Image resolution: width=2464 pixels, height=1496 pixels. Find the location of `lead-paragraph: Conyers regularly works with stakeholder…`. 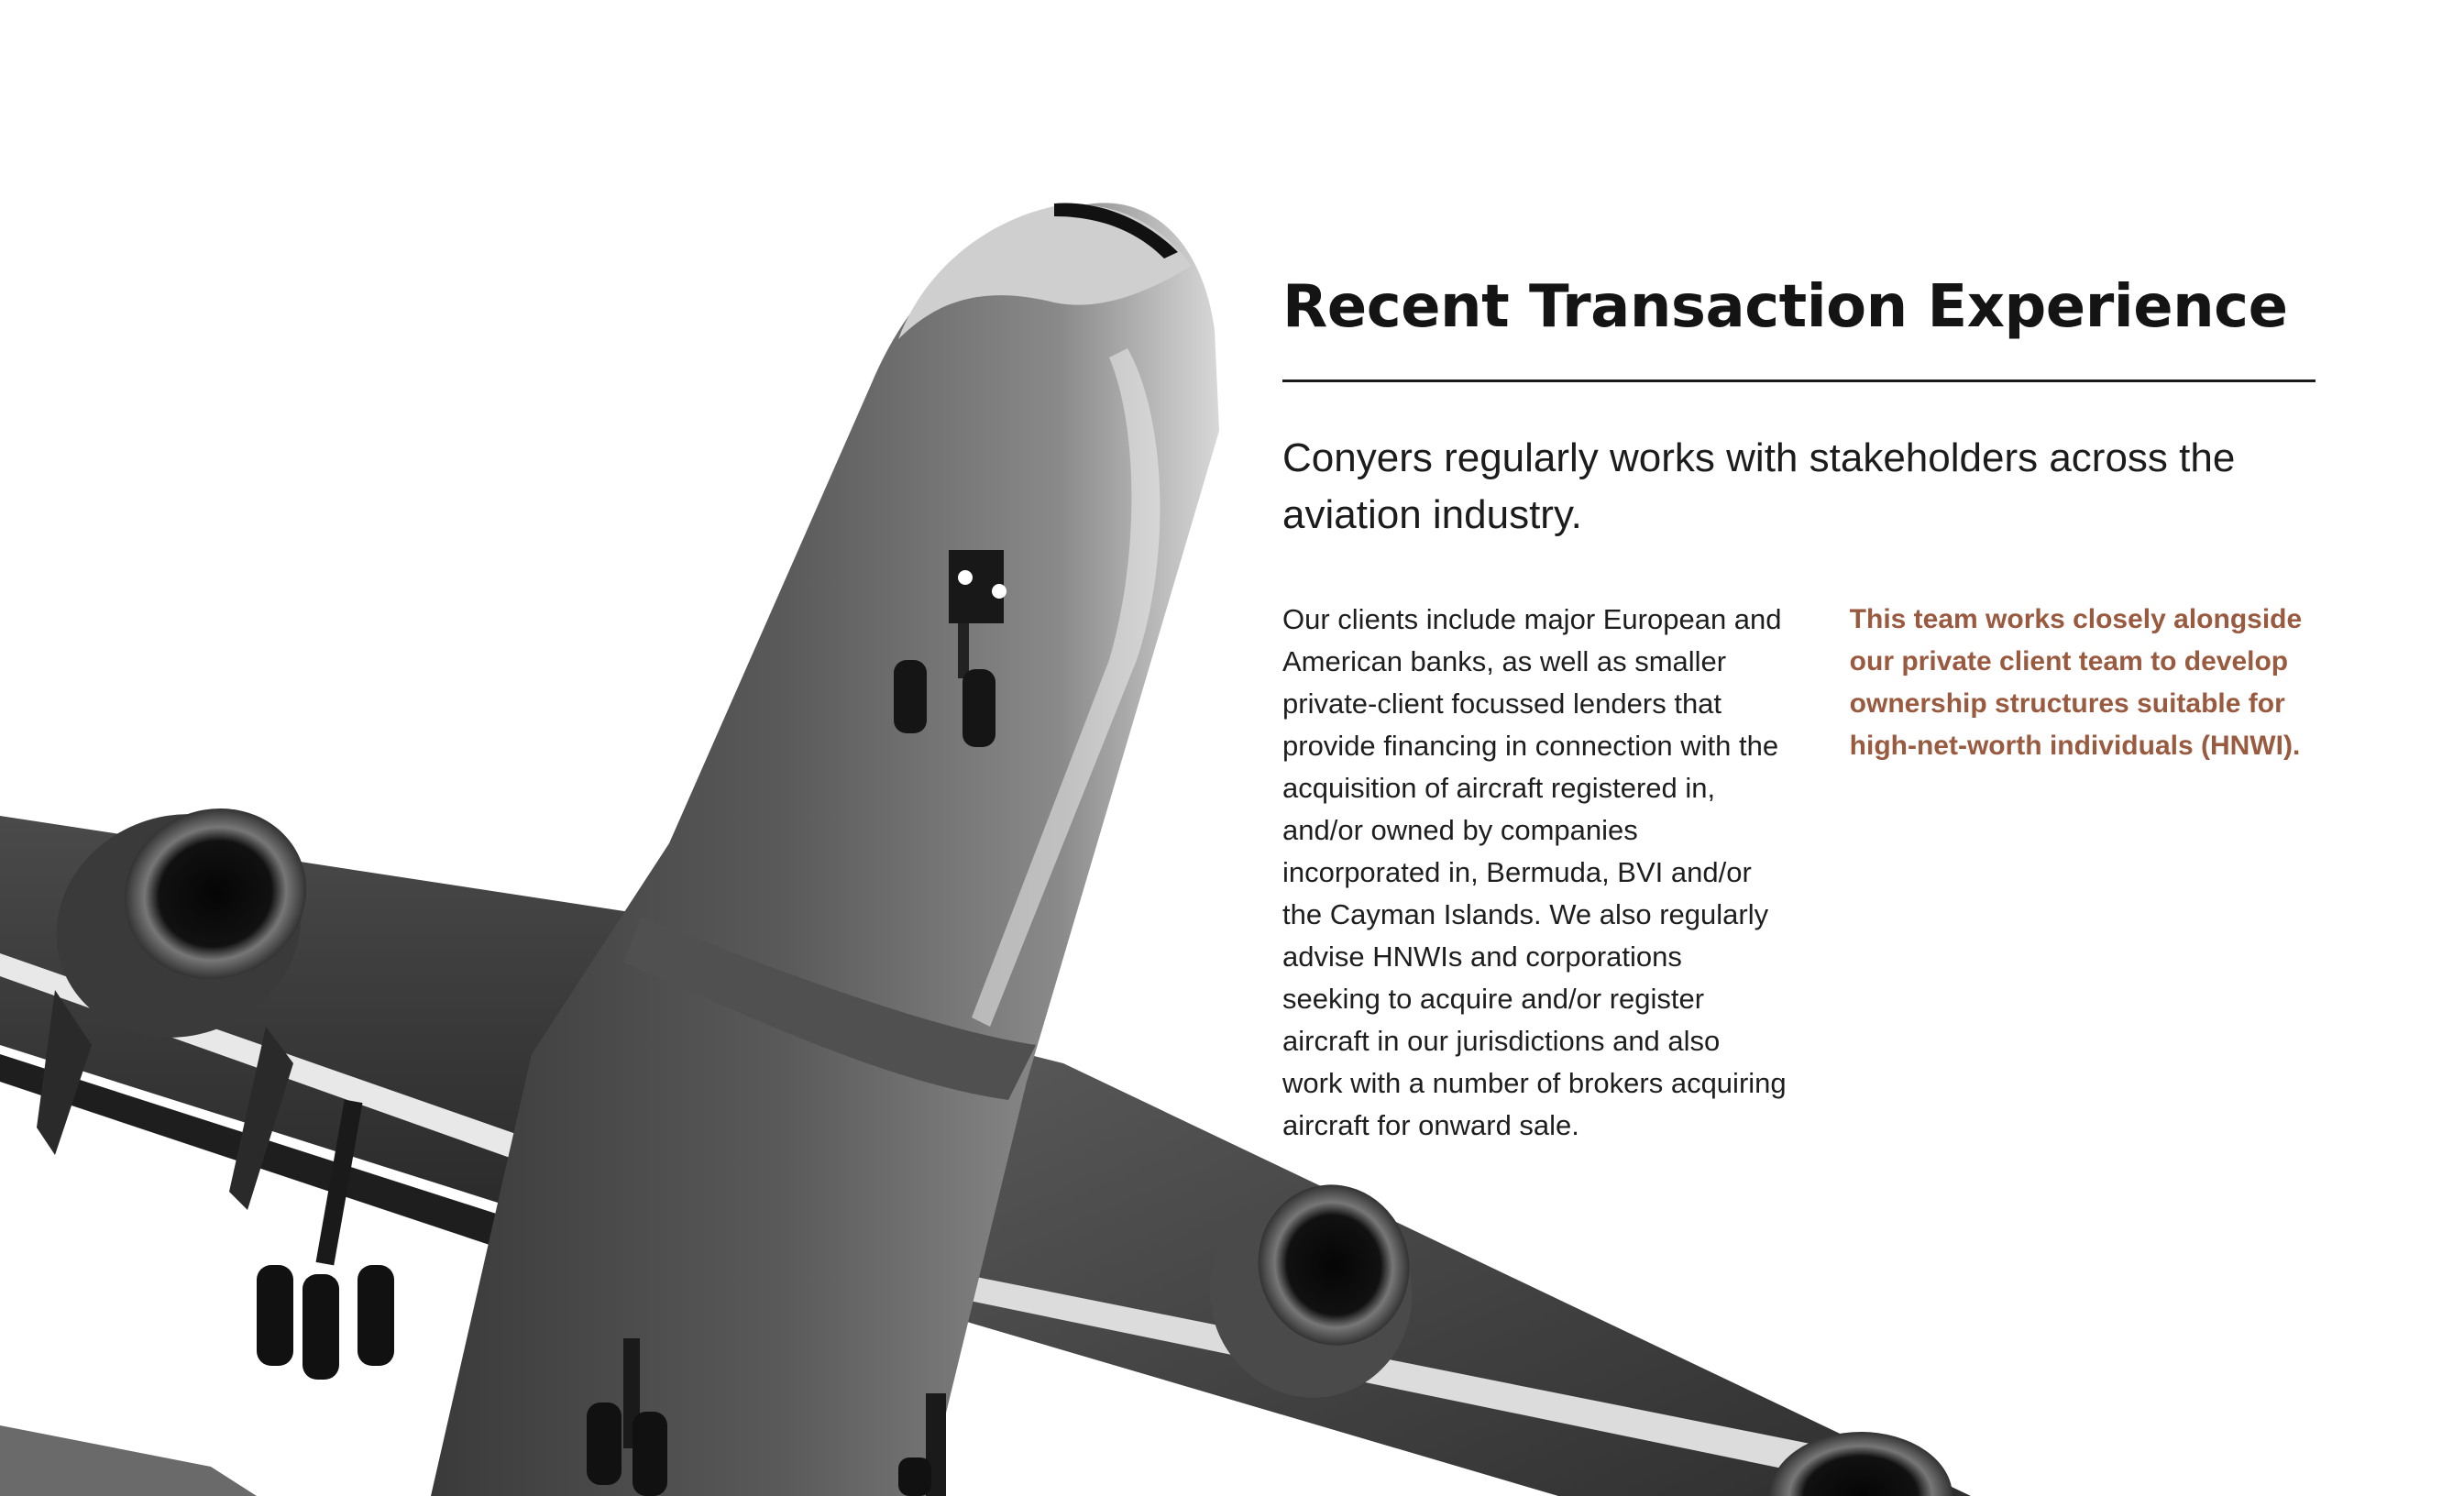

lead-paragraph: Conyers regularly works with stakeholder… is located at coordinates (1759, 486).